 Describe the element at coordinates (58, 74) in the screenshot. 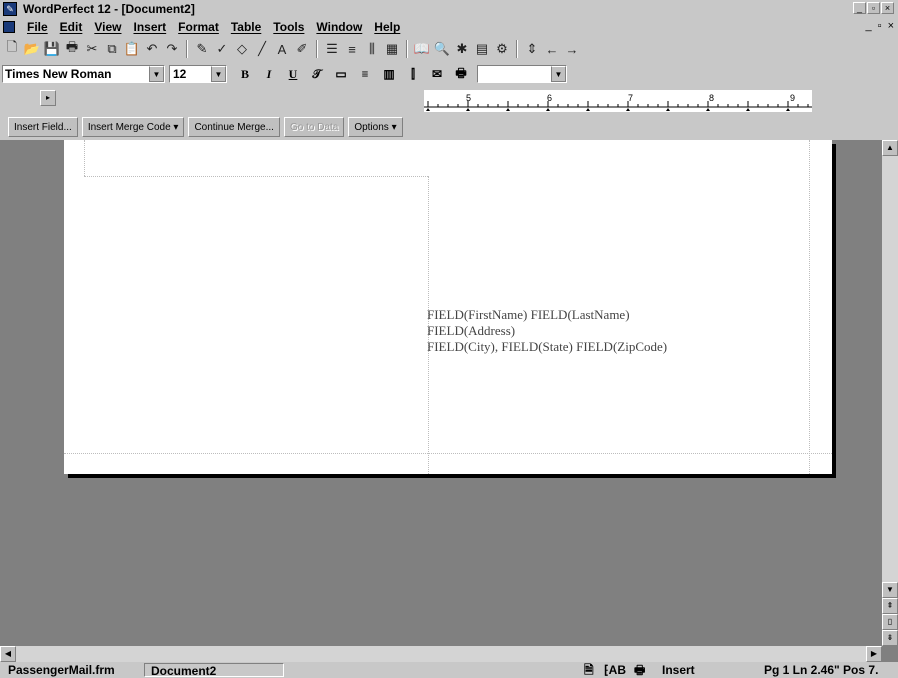

I see `font-name: Times New Roman` at that location.